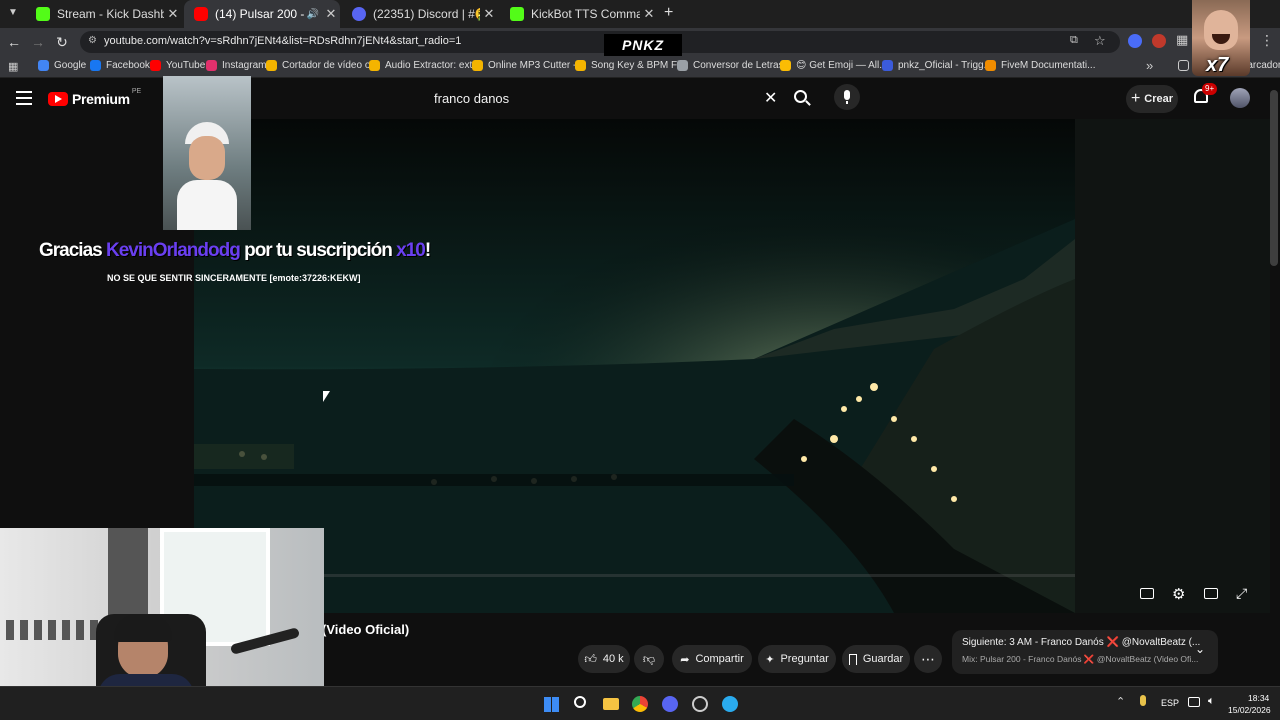 This screenshot has height=720, width=1280. Describe the element at coordinates (1194, 702) in the screenshot. I see `network-icon` at that location.